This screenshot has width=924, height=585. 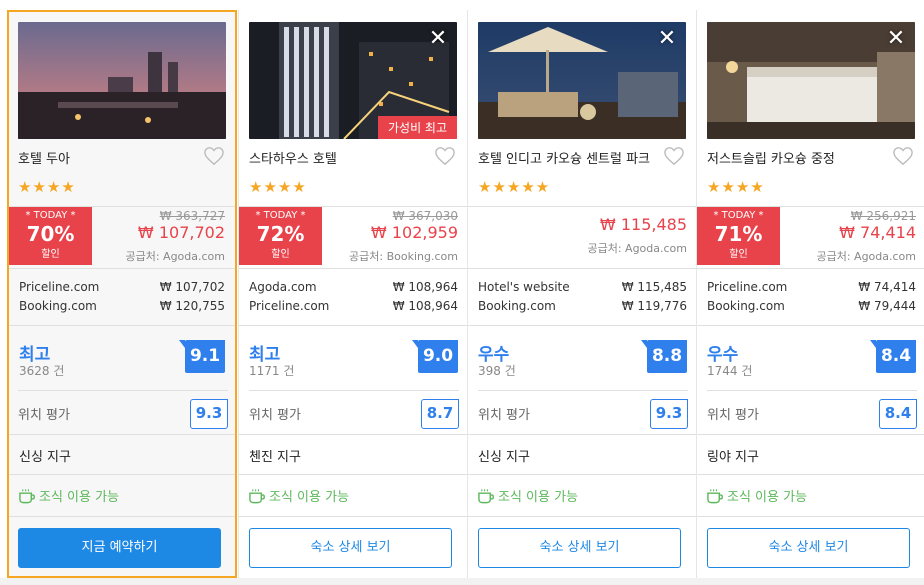 What do you see at coordinates (811, 308) in the screenshot?
I see `offer-row: Booking.com ₩ 79,444` at bounding box center [811, 308].